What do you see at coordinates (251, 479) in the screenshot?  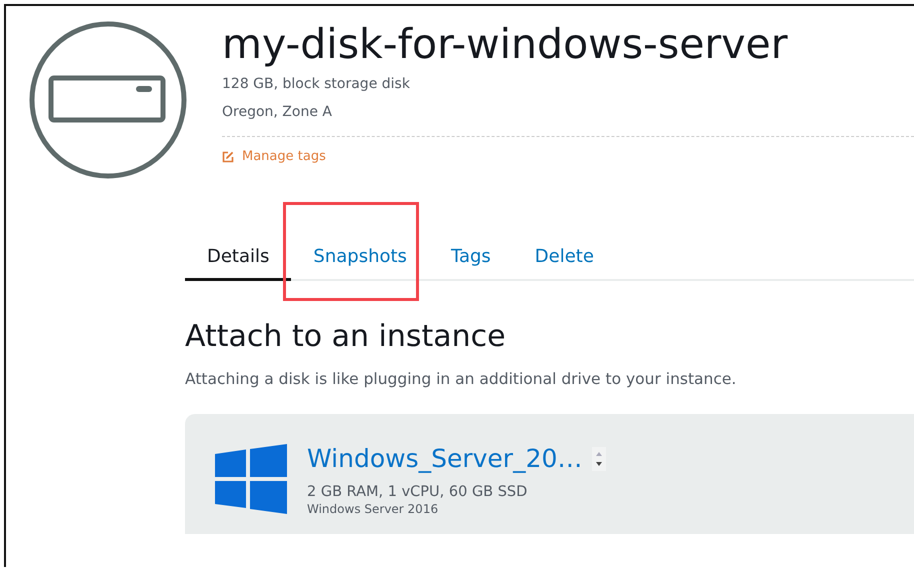 I see `windows-logo-icon` at bounding box center [251, 479].